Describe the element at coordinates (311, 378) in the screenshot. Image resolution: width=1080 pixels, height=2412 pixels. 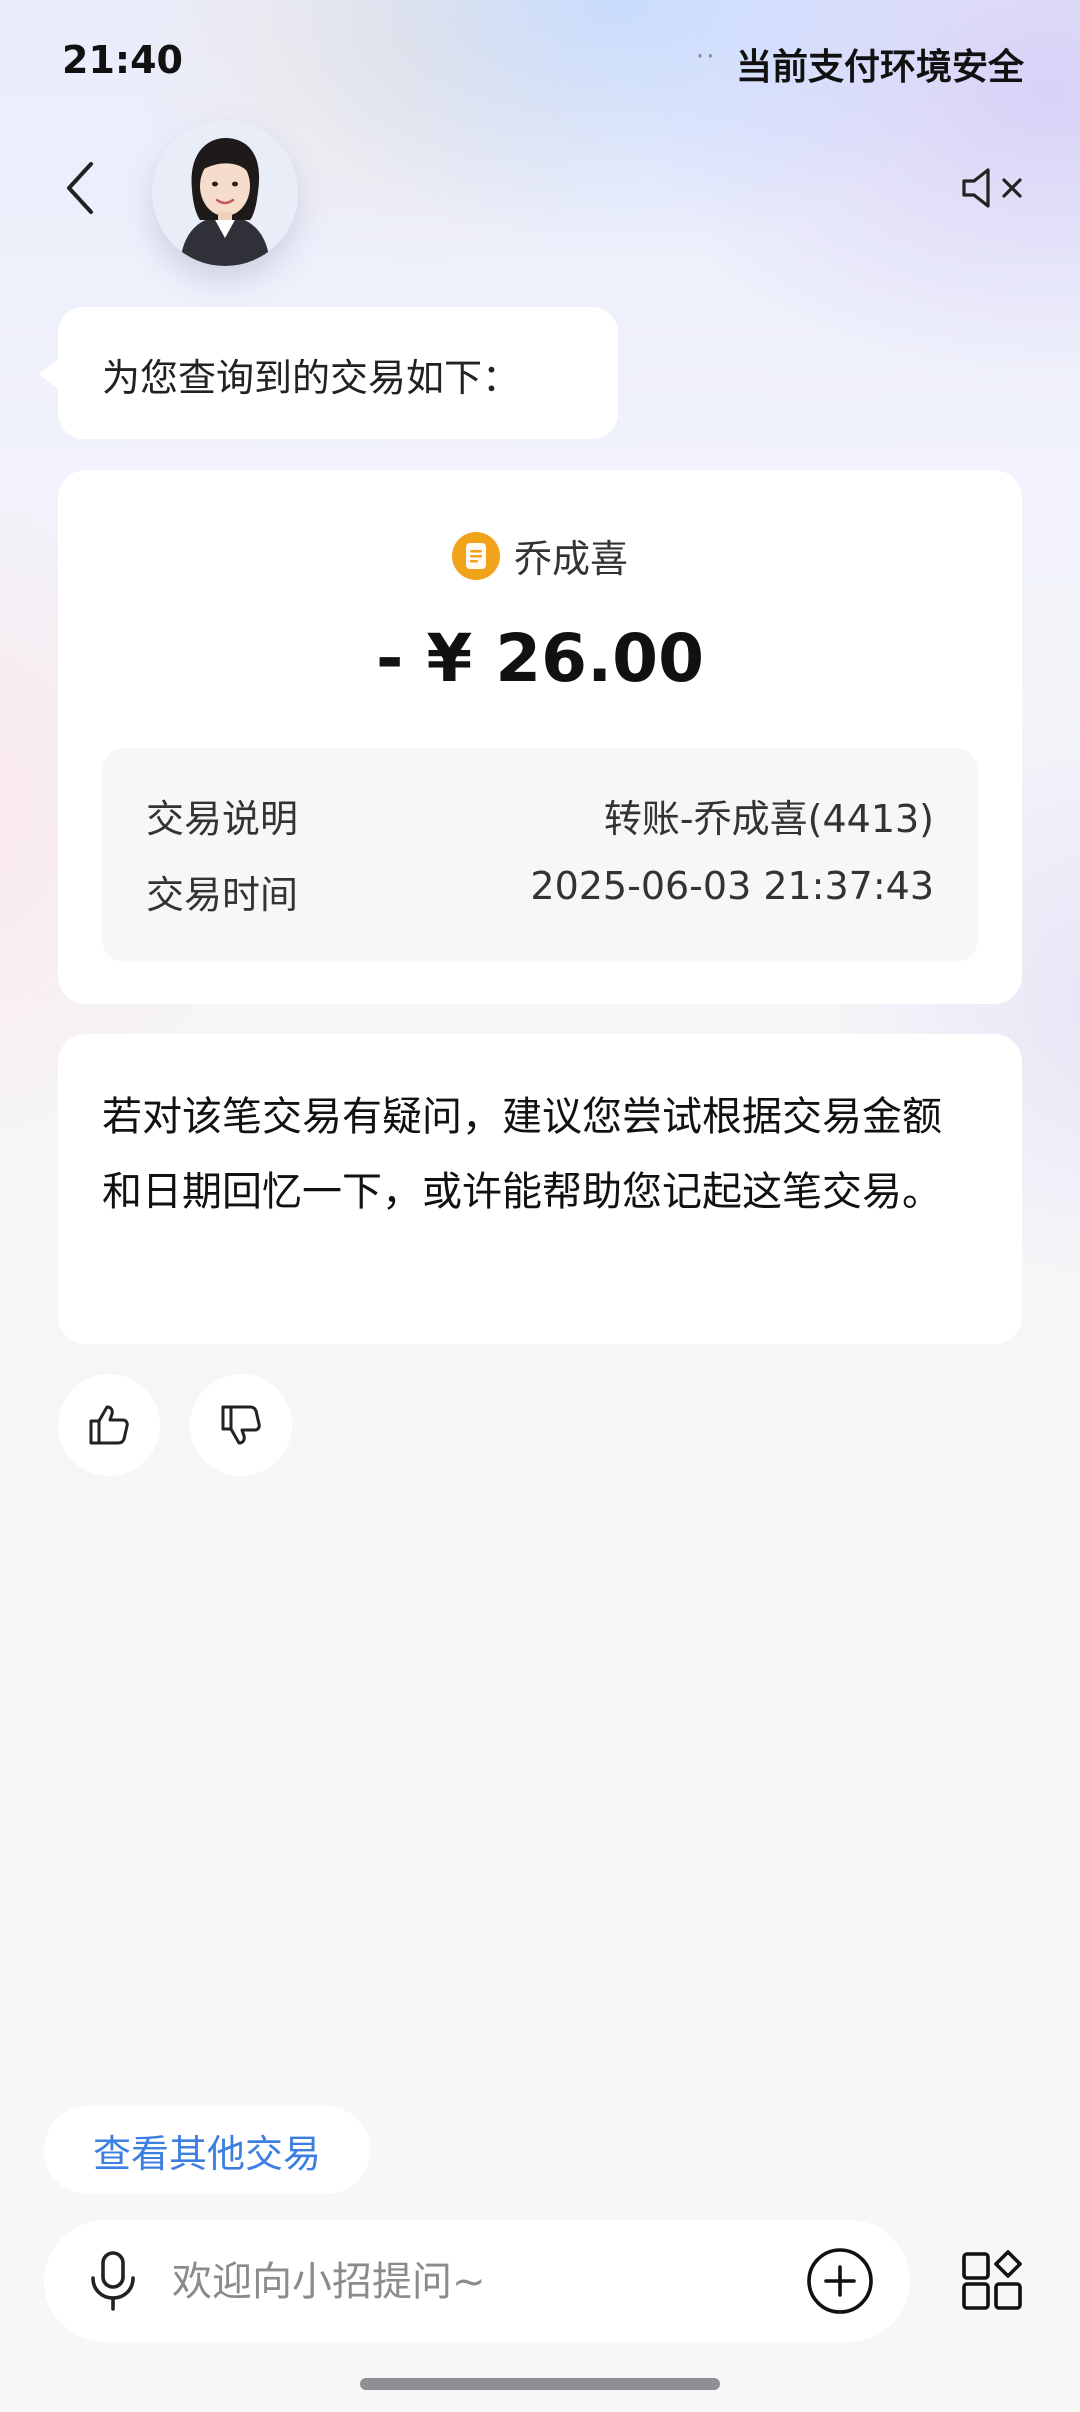
I see `assistant-message-text: 为您查询到的交易如下：` at that location.